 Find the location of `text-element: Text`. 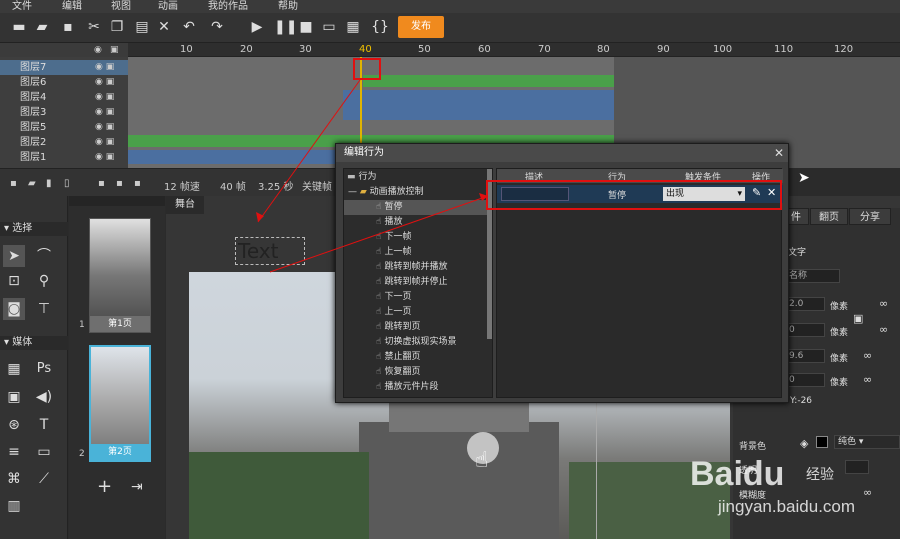

text-element: Text is located at coordinates (270, 251).